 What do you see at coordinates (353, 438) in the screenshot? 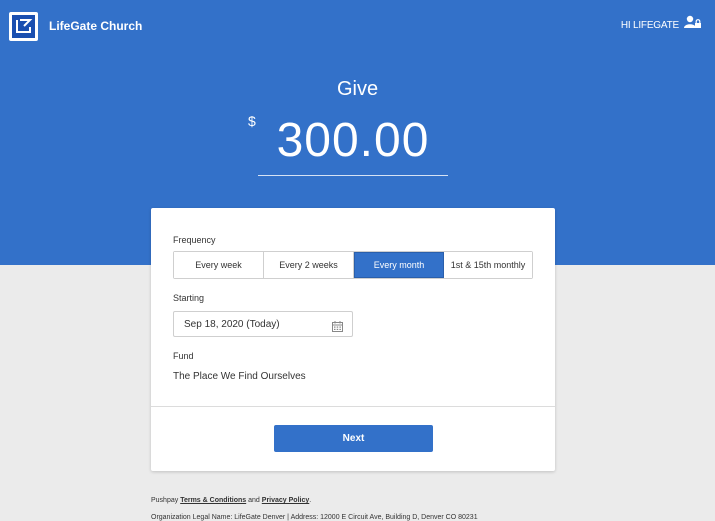
I see `next-button: Next` at bounding box center [353, 438].